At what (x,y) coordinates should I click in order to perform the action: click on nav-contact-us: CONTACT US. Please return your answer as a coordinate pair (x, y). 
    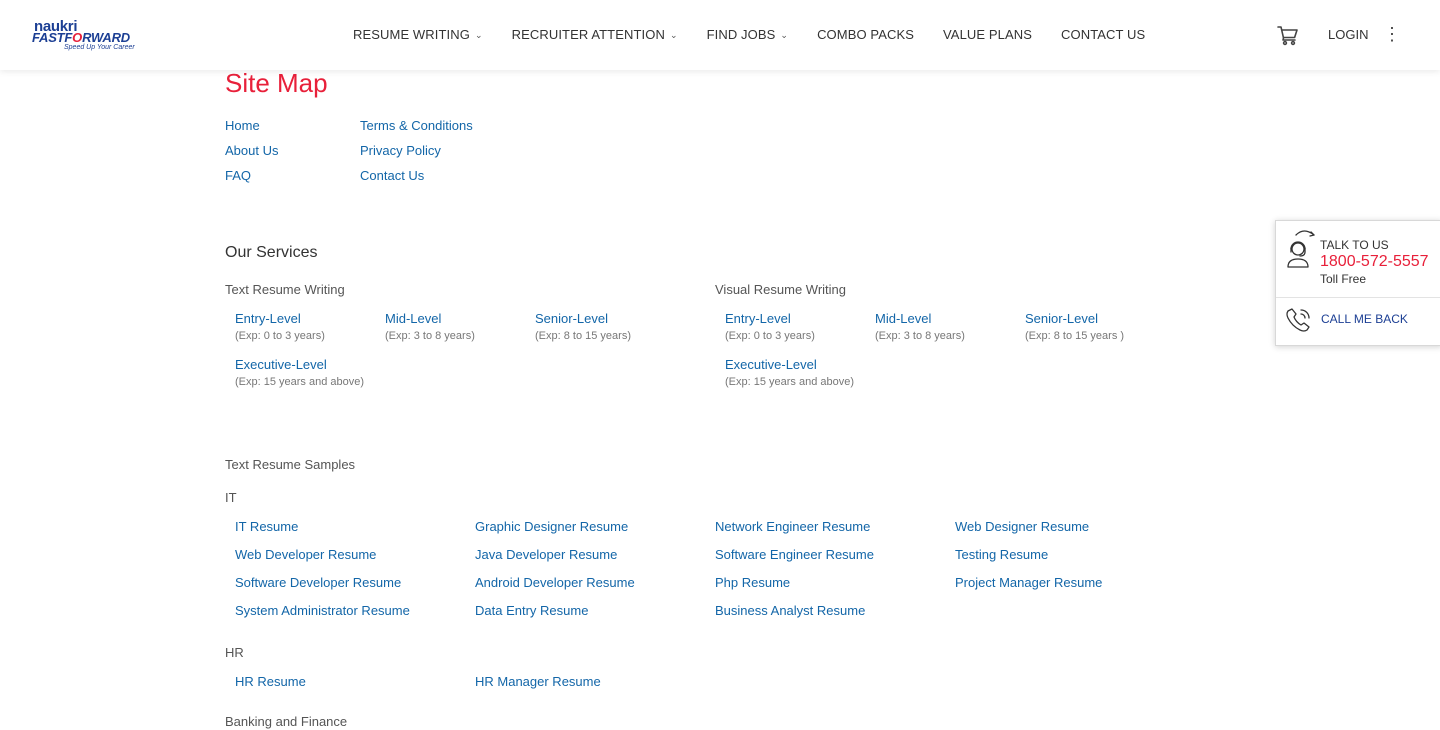
    Looking at the image, I should click on (1103, 35).